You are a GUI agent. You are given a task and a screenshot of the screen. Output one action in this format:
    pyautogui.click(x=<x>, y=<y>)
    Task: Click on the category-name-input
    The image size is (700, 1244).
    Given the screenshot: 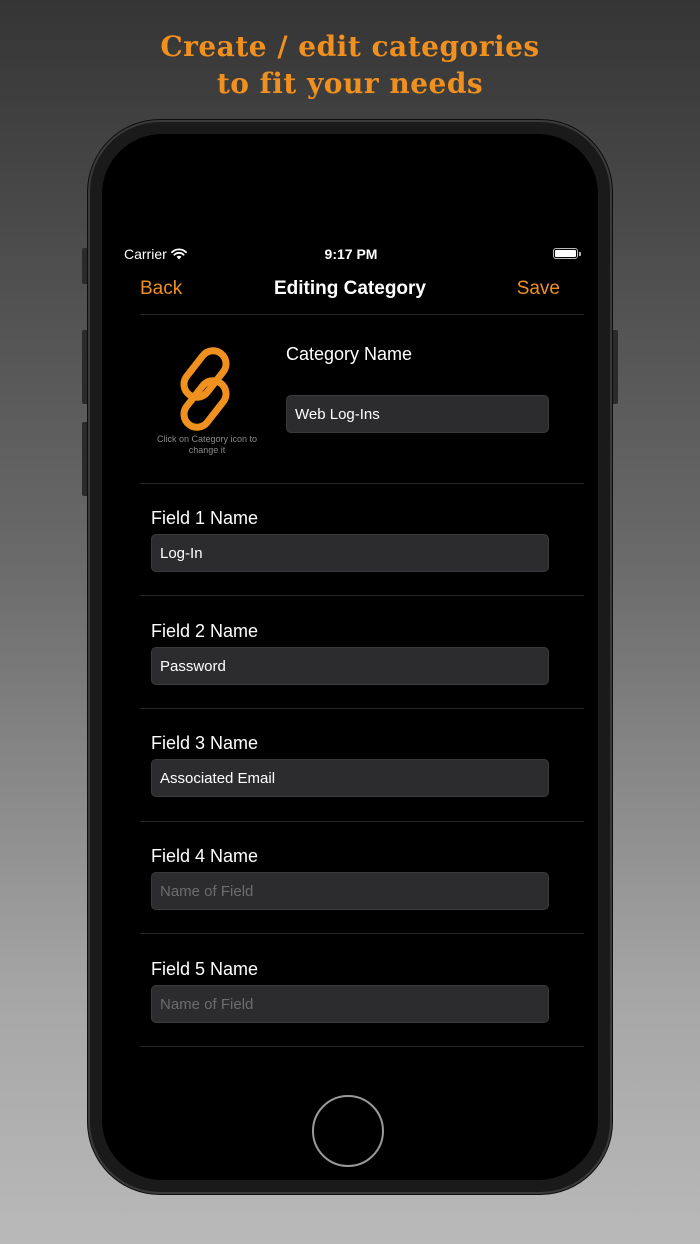 What is the action you would take?
    pyautogui.click(x=417, y=414)
    